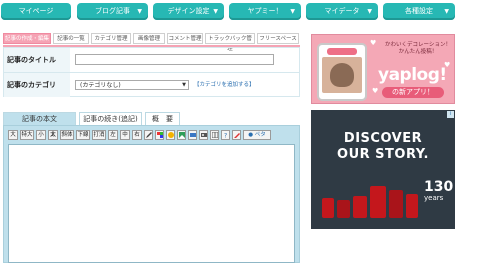 Image resolution: width=480 pixels, height=263 pixels. Describe the element at coordinates (260, 135) in the screenshot. I see `peta-label: ペタ` at that location.